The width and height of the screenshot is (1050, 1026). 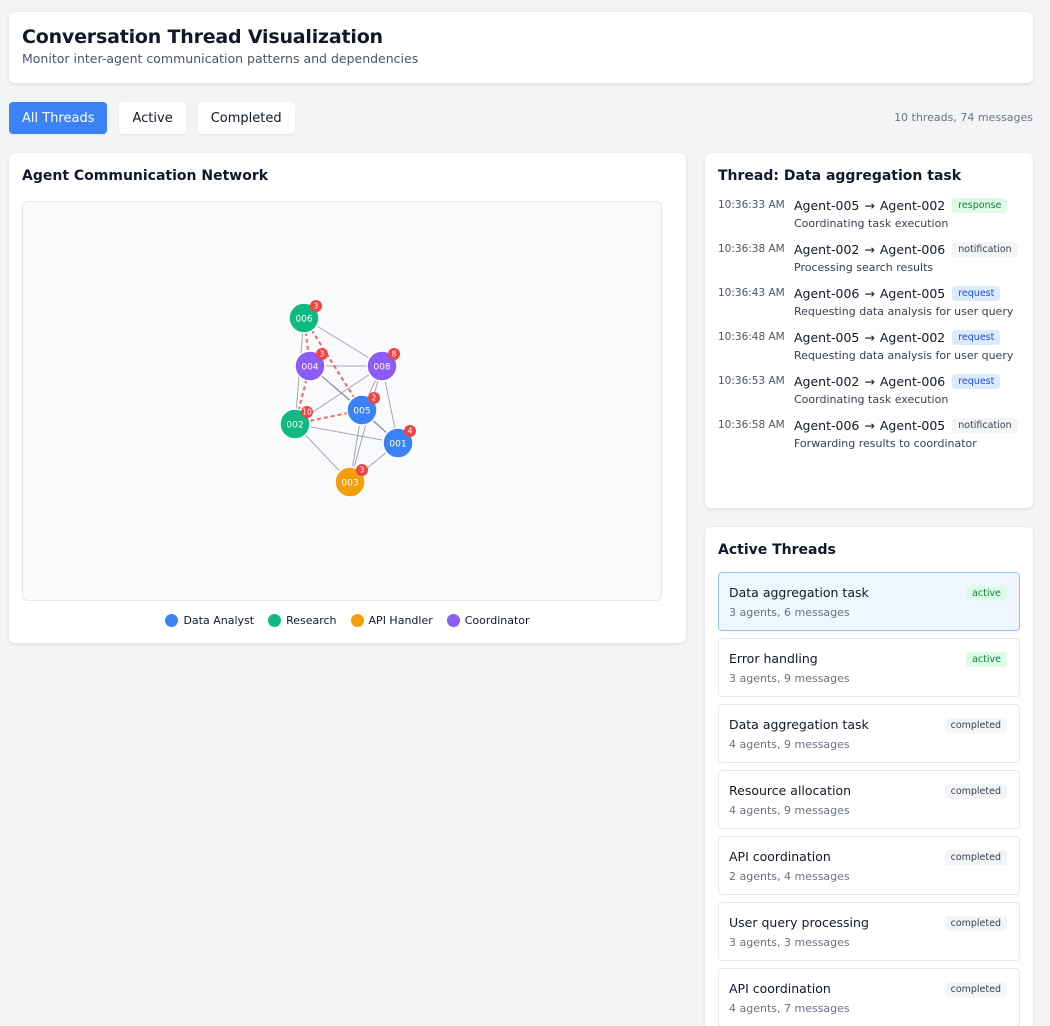 I want to click on legend-dot-data-analyst, so click(x=172, y=620).